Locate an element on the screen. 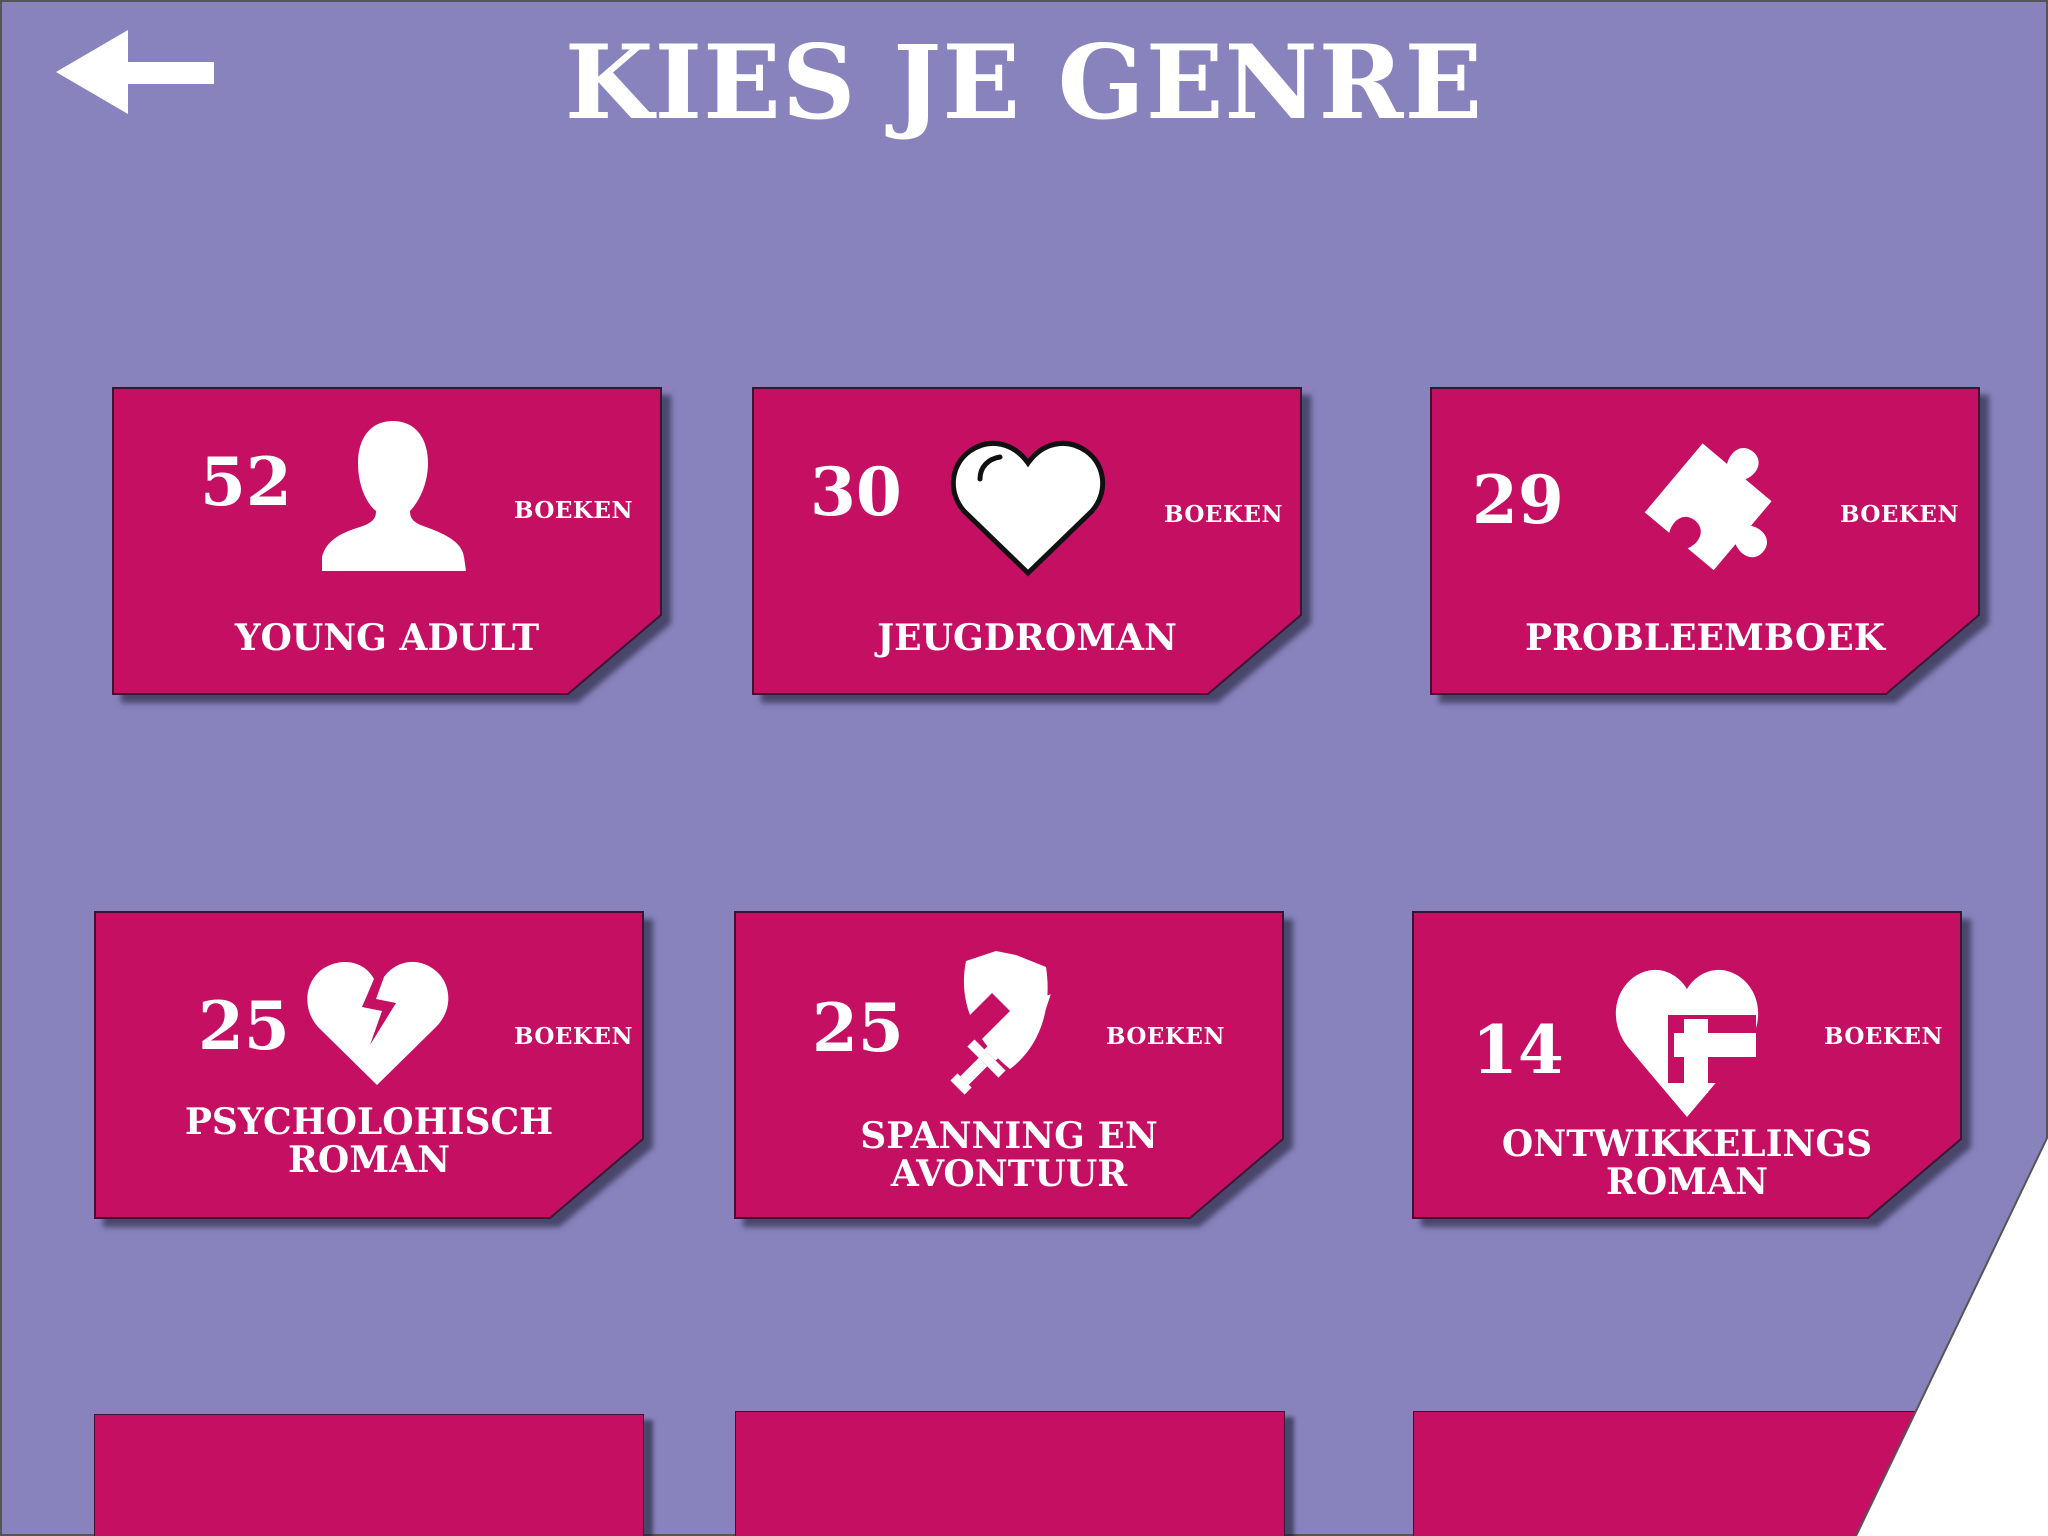 The width and height of the screenshot is (2048, 1536). genre-name: JEUGDROMAN is located at coordinates (1027, 638).